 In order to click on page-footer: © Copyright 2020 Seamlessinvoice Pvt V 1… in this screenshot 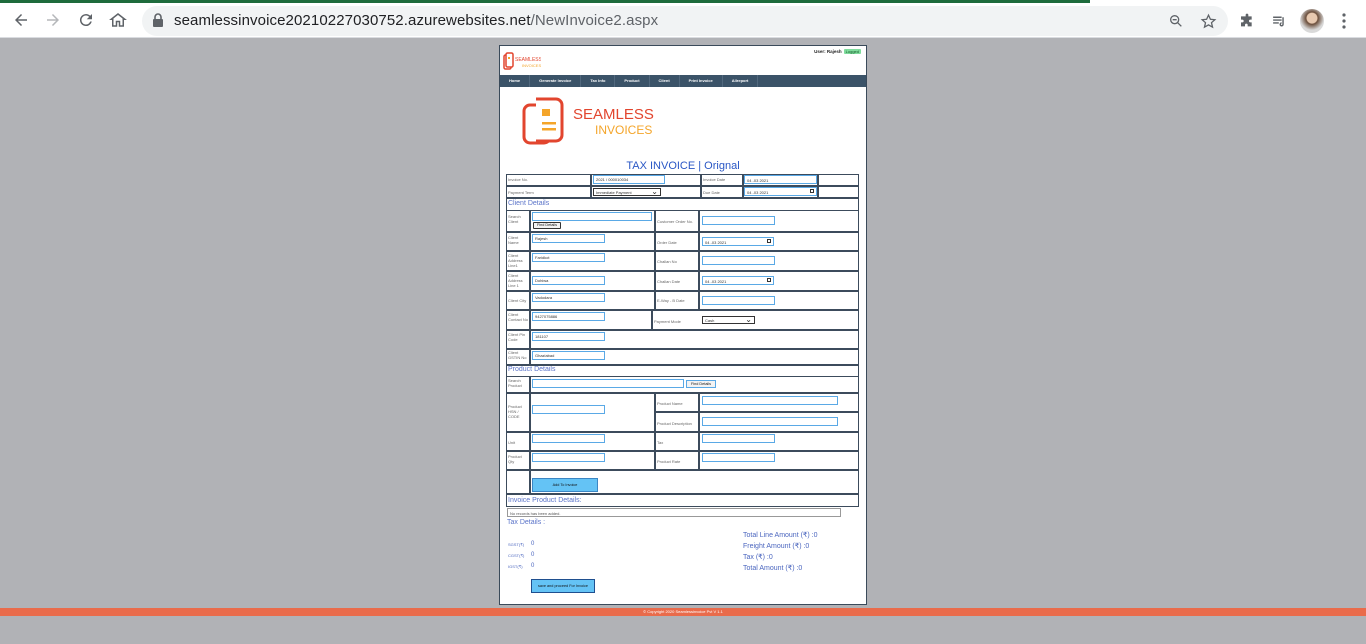, I will do `click(683, 612)`.